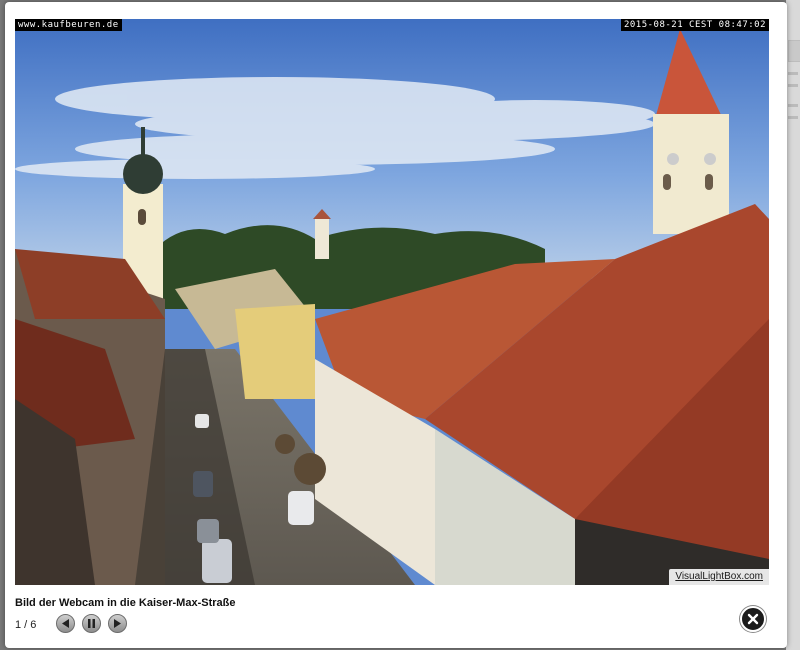  What do you see at coordinates (125, 603) in the screenshot?
I see `image-caption: Bild der Webcam in die Kaiser-Max-Straße` at bounding box center [125, 603].